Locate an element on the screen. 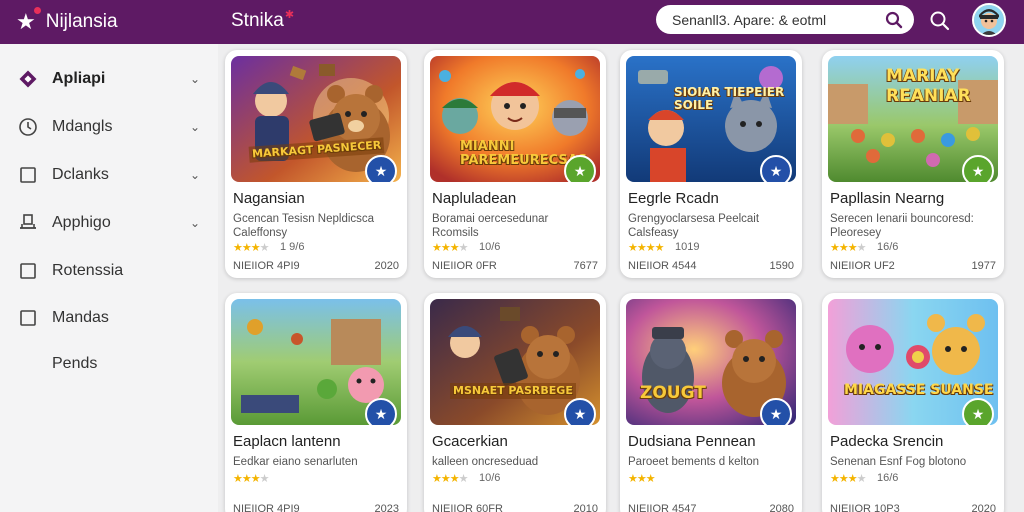 This screenshot has width=1024, height=512. sidebar-item-label: Pends is located at coordinates (75, 363).